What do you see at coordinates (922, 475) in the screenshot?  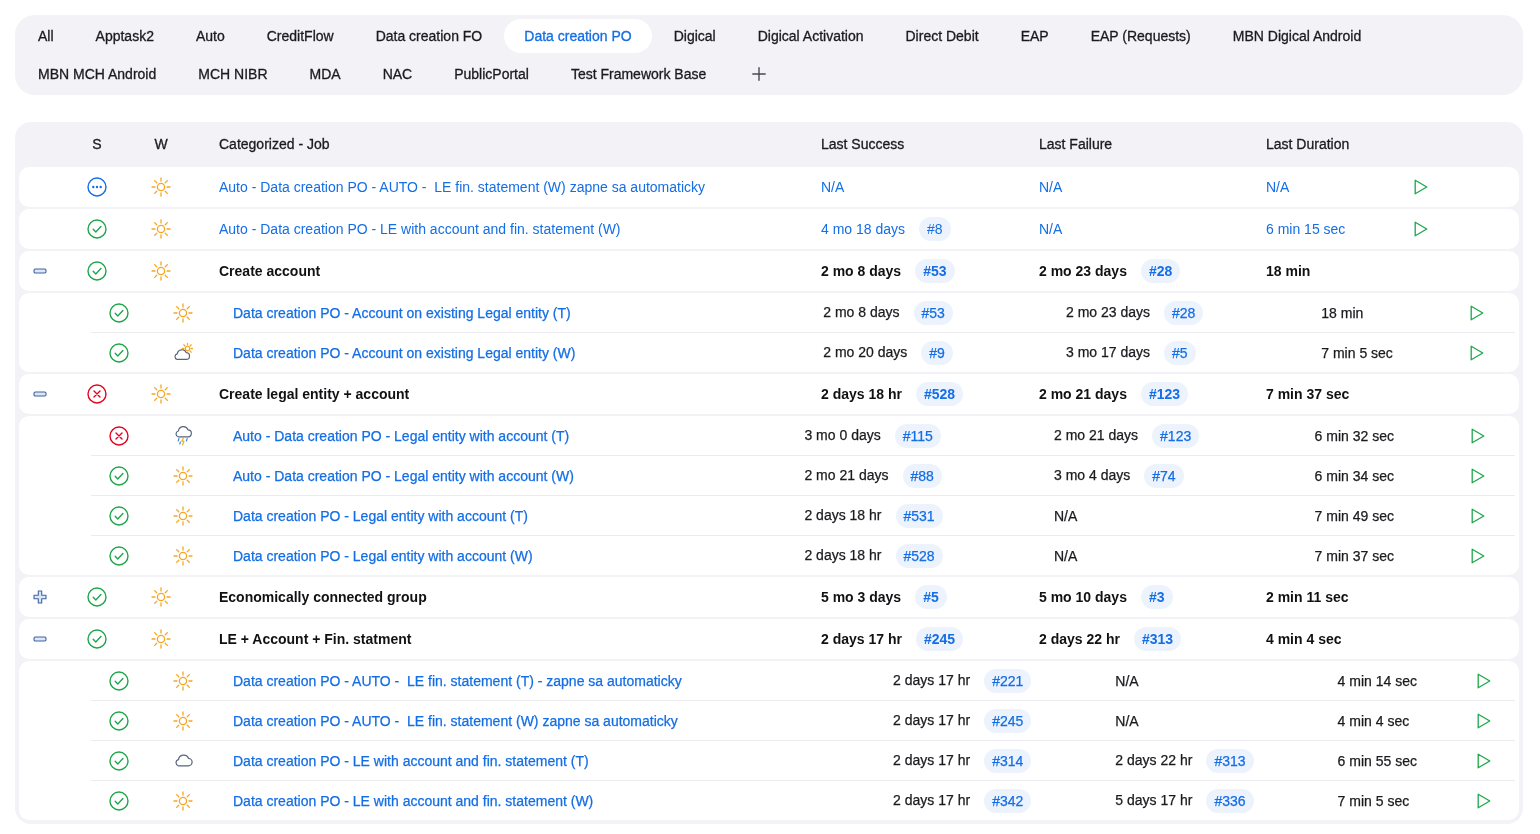 I see `build-number-link: #88` at bounding box center [922, 475].